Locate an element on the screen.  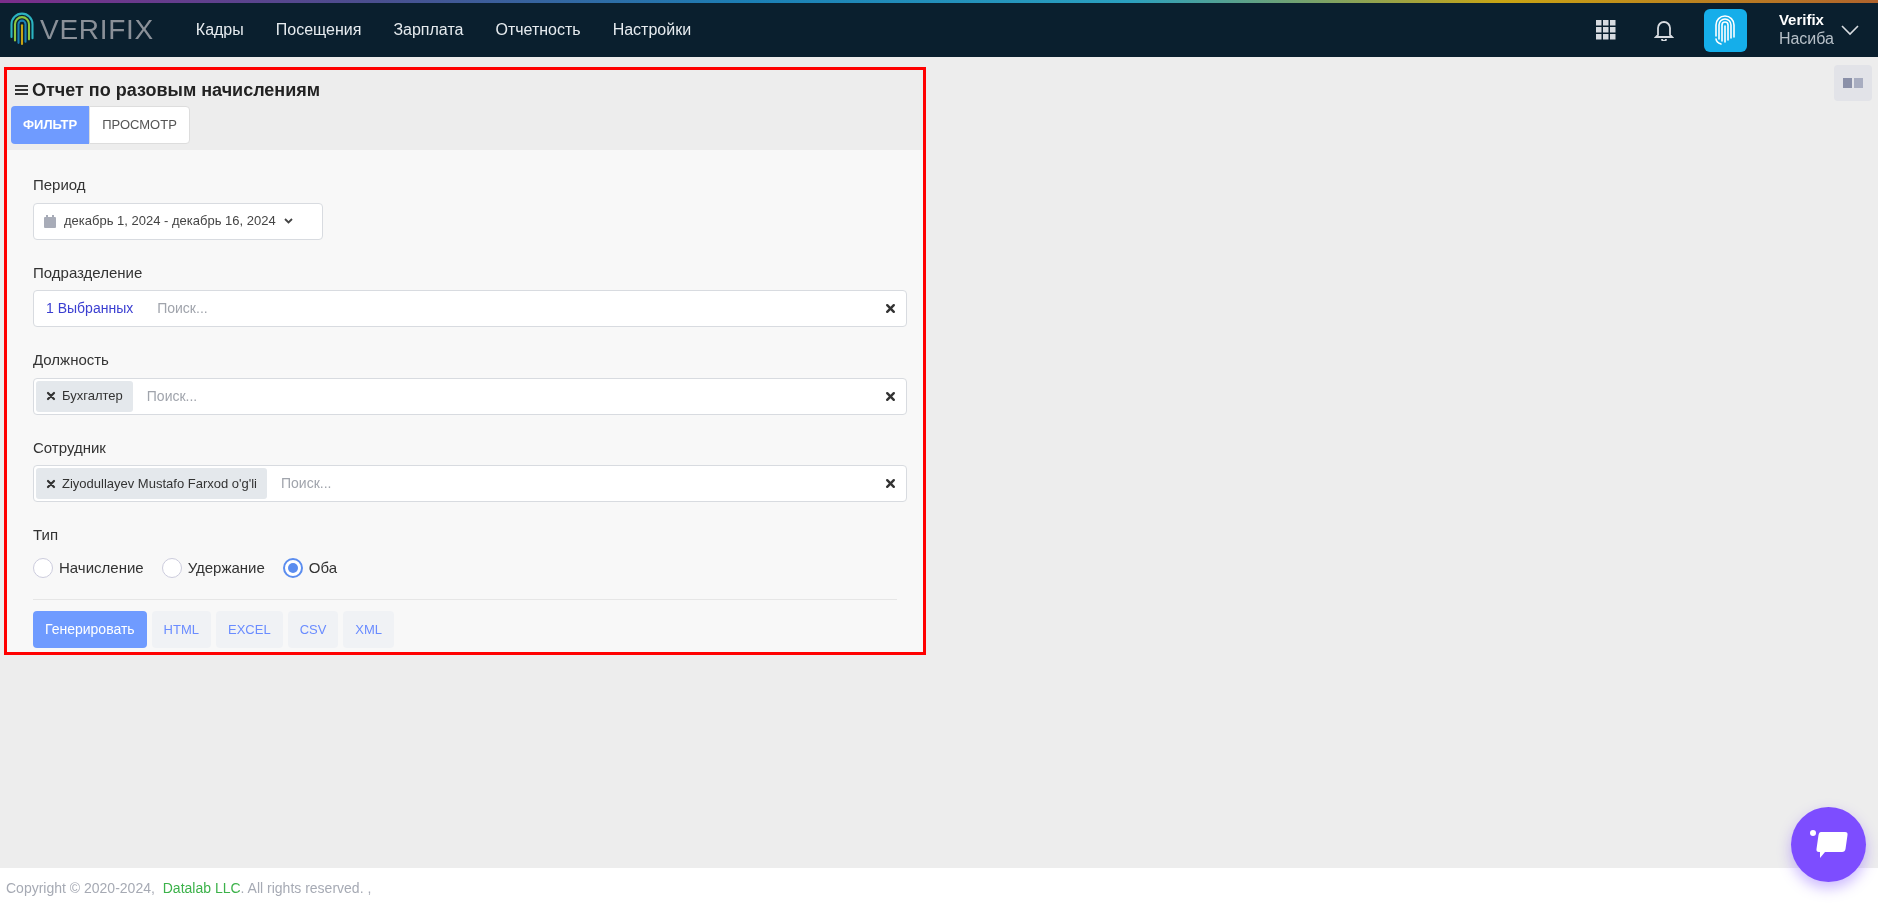
field-label: Сотрудник is located at coordinates (70, 447).